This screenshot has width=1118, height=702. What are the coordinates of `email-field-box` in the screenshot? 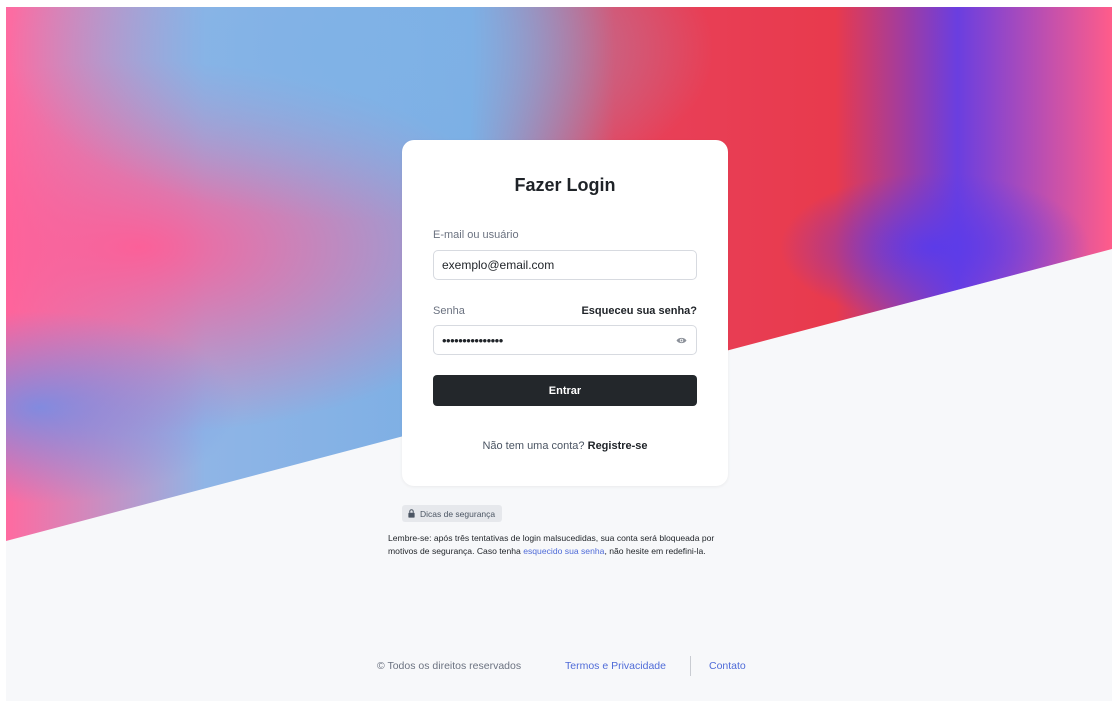 It's located at (565, 265).